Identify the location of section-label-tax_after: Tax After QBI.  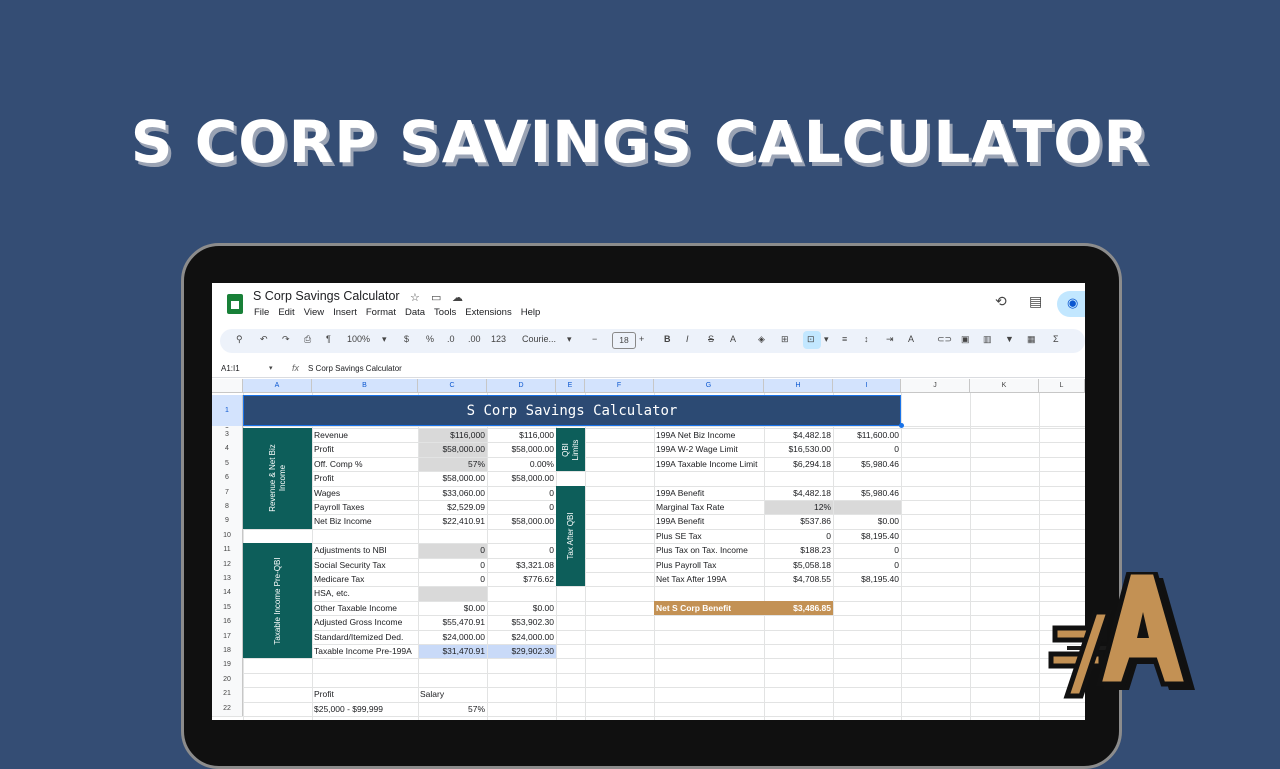
(570, 536).